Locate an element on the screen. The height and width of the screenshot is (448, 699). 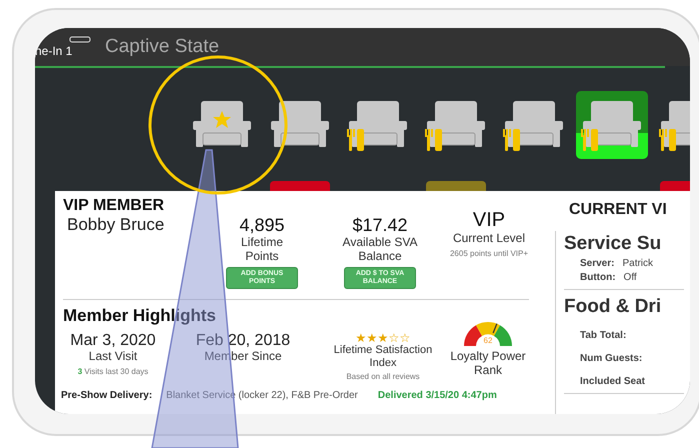
stat-label: Available SVA Balance is located at coordinates (380, 250).